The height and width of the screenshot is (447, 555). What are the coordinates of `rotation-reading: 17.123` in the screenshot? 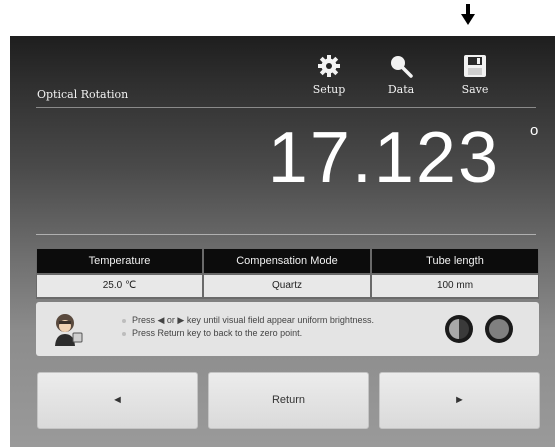 It's located at (383, 158).